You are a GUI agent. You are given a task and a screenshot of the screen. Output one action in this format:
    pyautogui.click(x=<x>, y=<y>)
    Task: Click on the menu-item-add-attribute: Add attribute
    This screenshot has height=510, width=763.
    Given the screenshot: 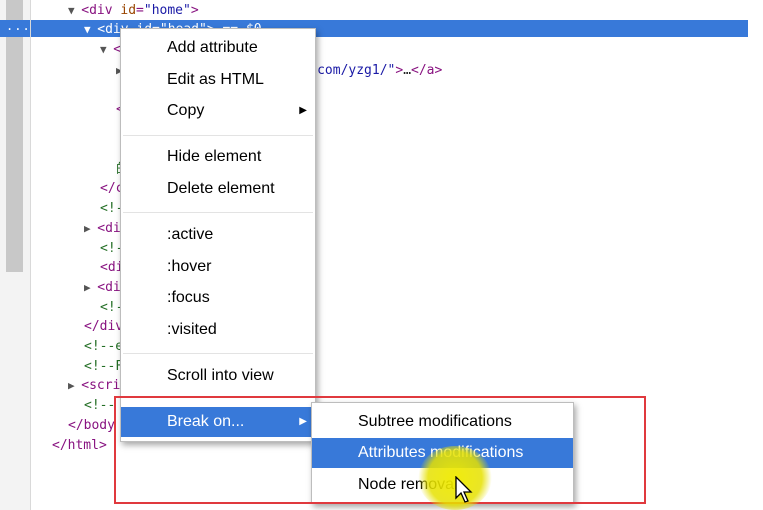 What is the action you would take?
    pyautogui.click(x=218, y=48)
    